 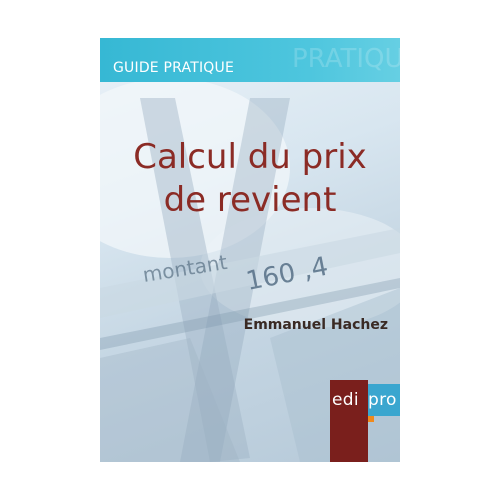 I want to click on publisher-logo-text-1: edi, so click(x=345, y=400).